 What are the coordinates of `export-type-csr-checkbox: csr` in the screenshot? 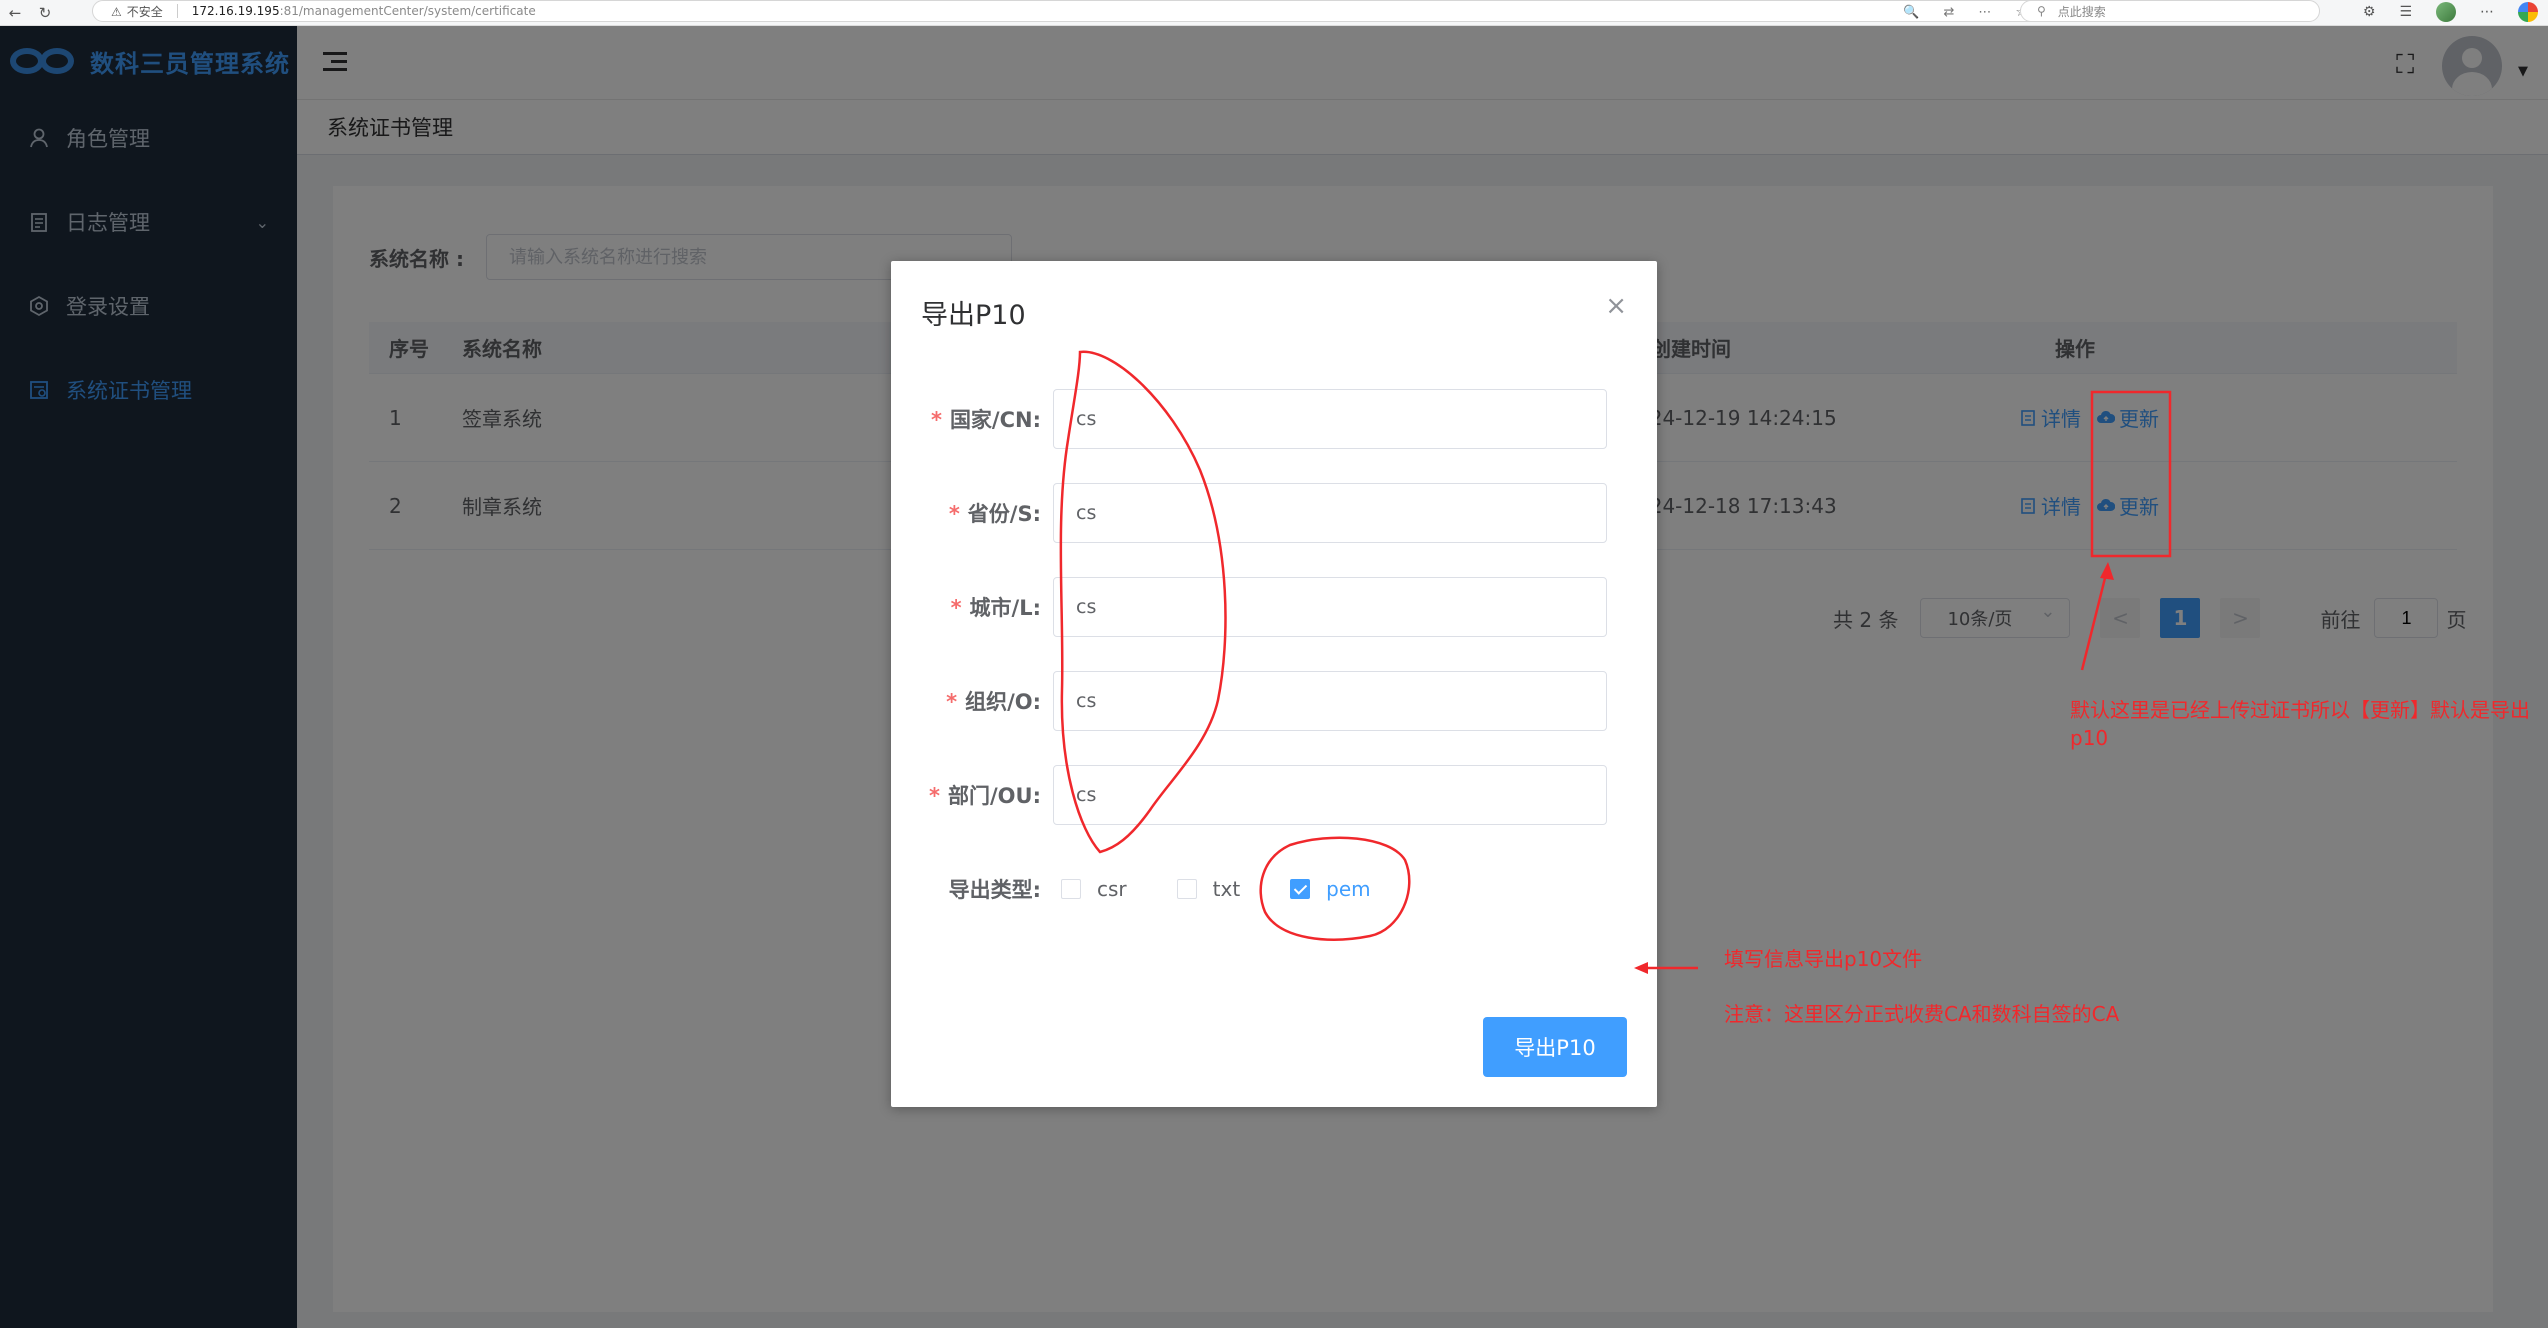 It's located at (1094, 889).